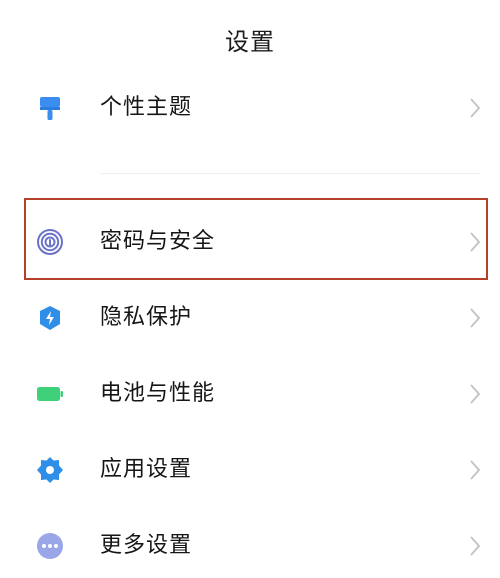 Image resolution: width=500 pixels, height=578 pixels. I want to click on more-dots-icon, so click(50, 546).